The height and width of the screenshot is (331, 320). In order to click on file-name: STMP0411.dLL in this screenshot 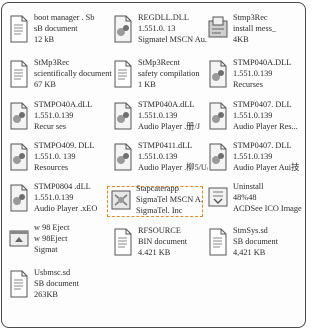, I will do `click(165, 145)`.